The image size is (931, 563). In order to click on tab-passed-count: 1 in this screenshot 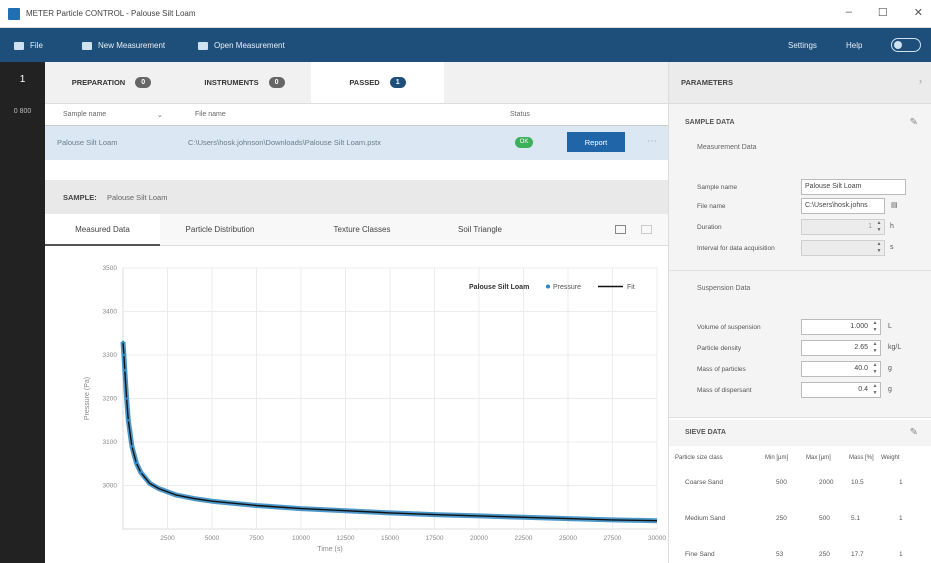, I will do `click(397, 82)`.